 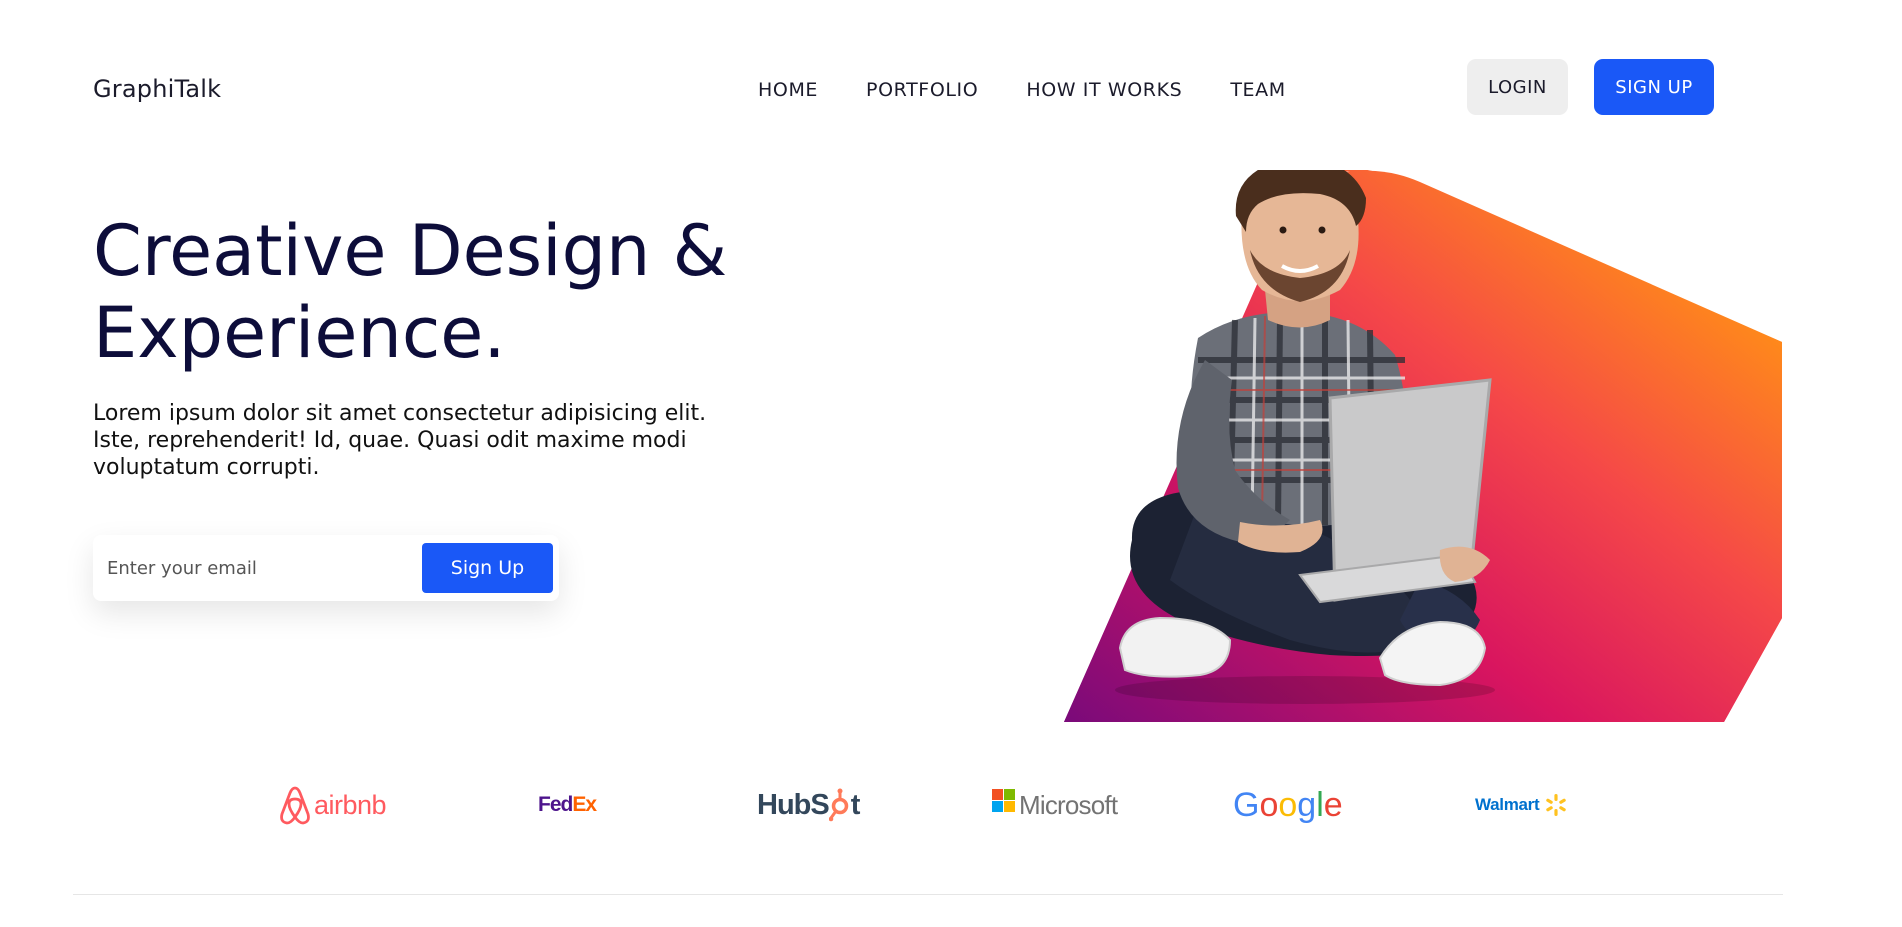 I want to click on walmart-logo: Walmart, so click(x=1522, y=805).